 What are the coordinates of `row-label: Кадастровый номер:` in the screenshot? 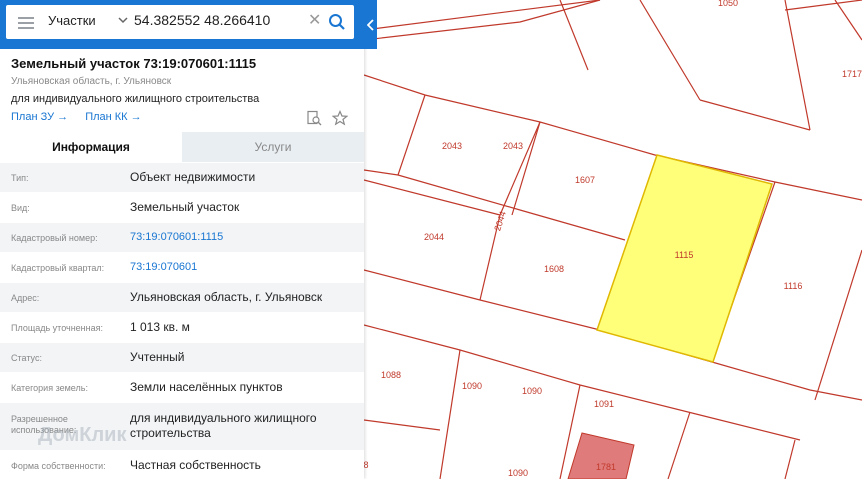 It's located at (54, 238).